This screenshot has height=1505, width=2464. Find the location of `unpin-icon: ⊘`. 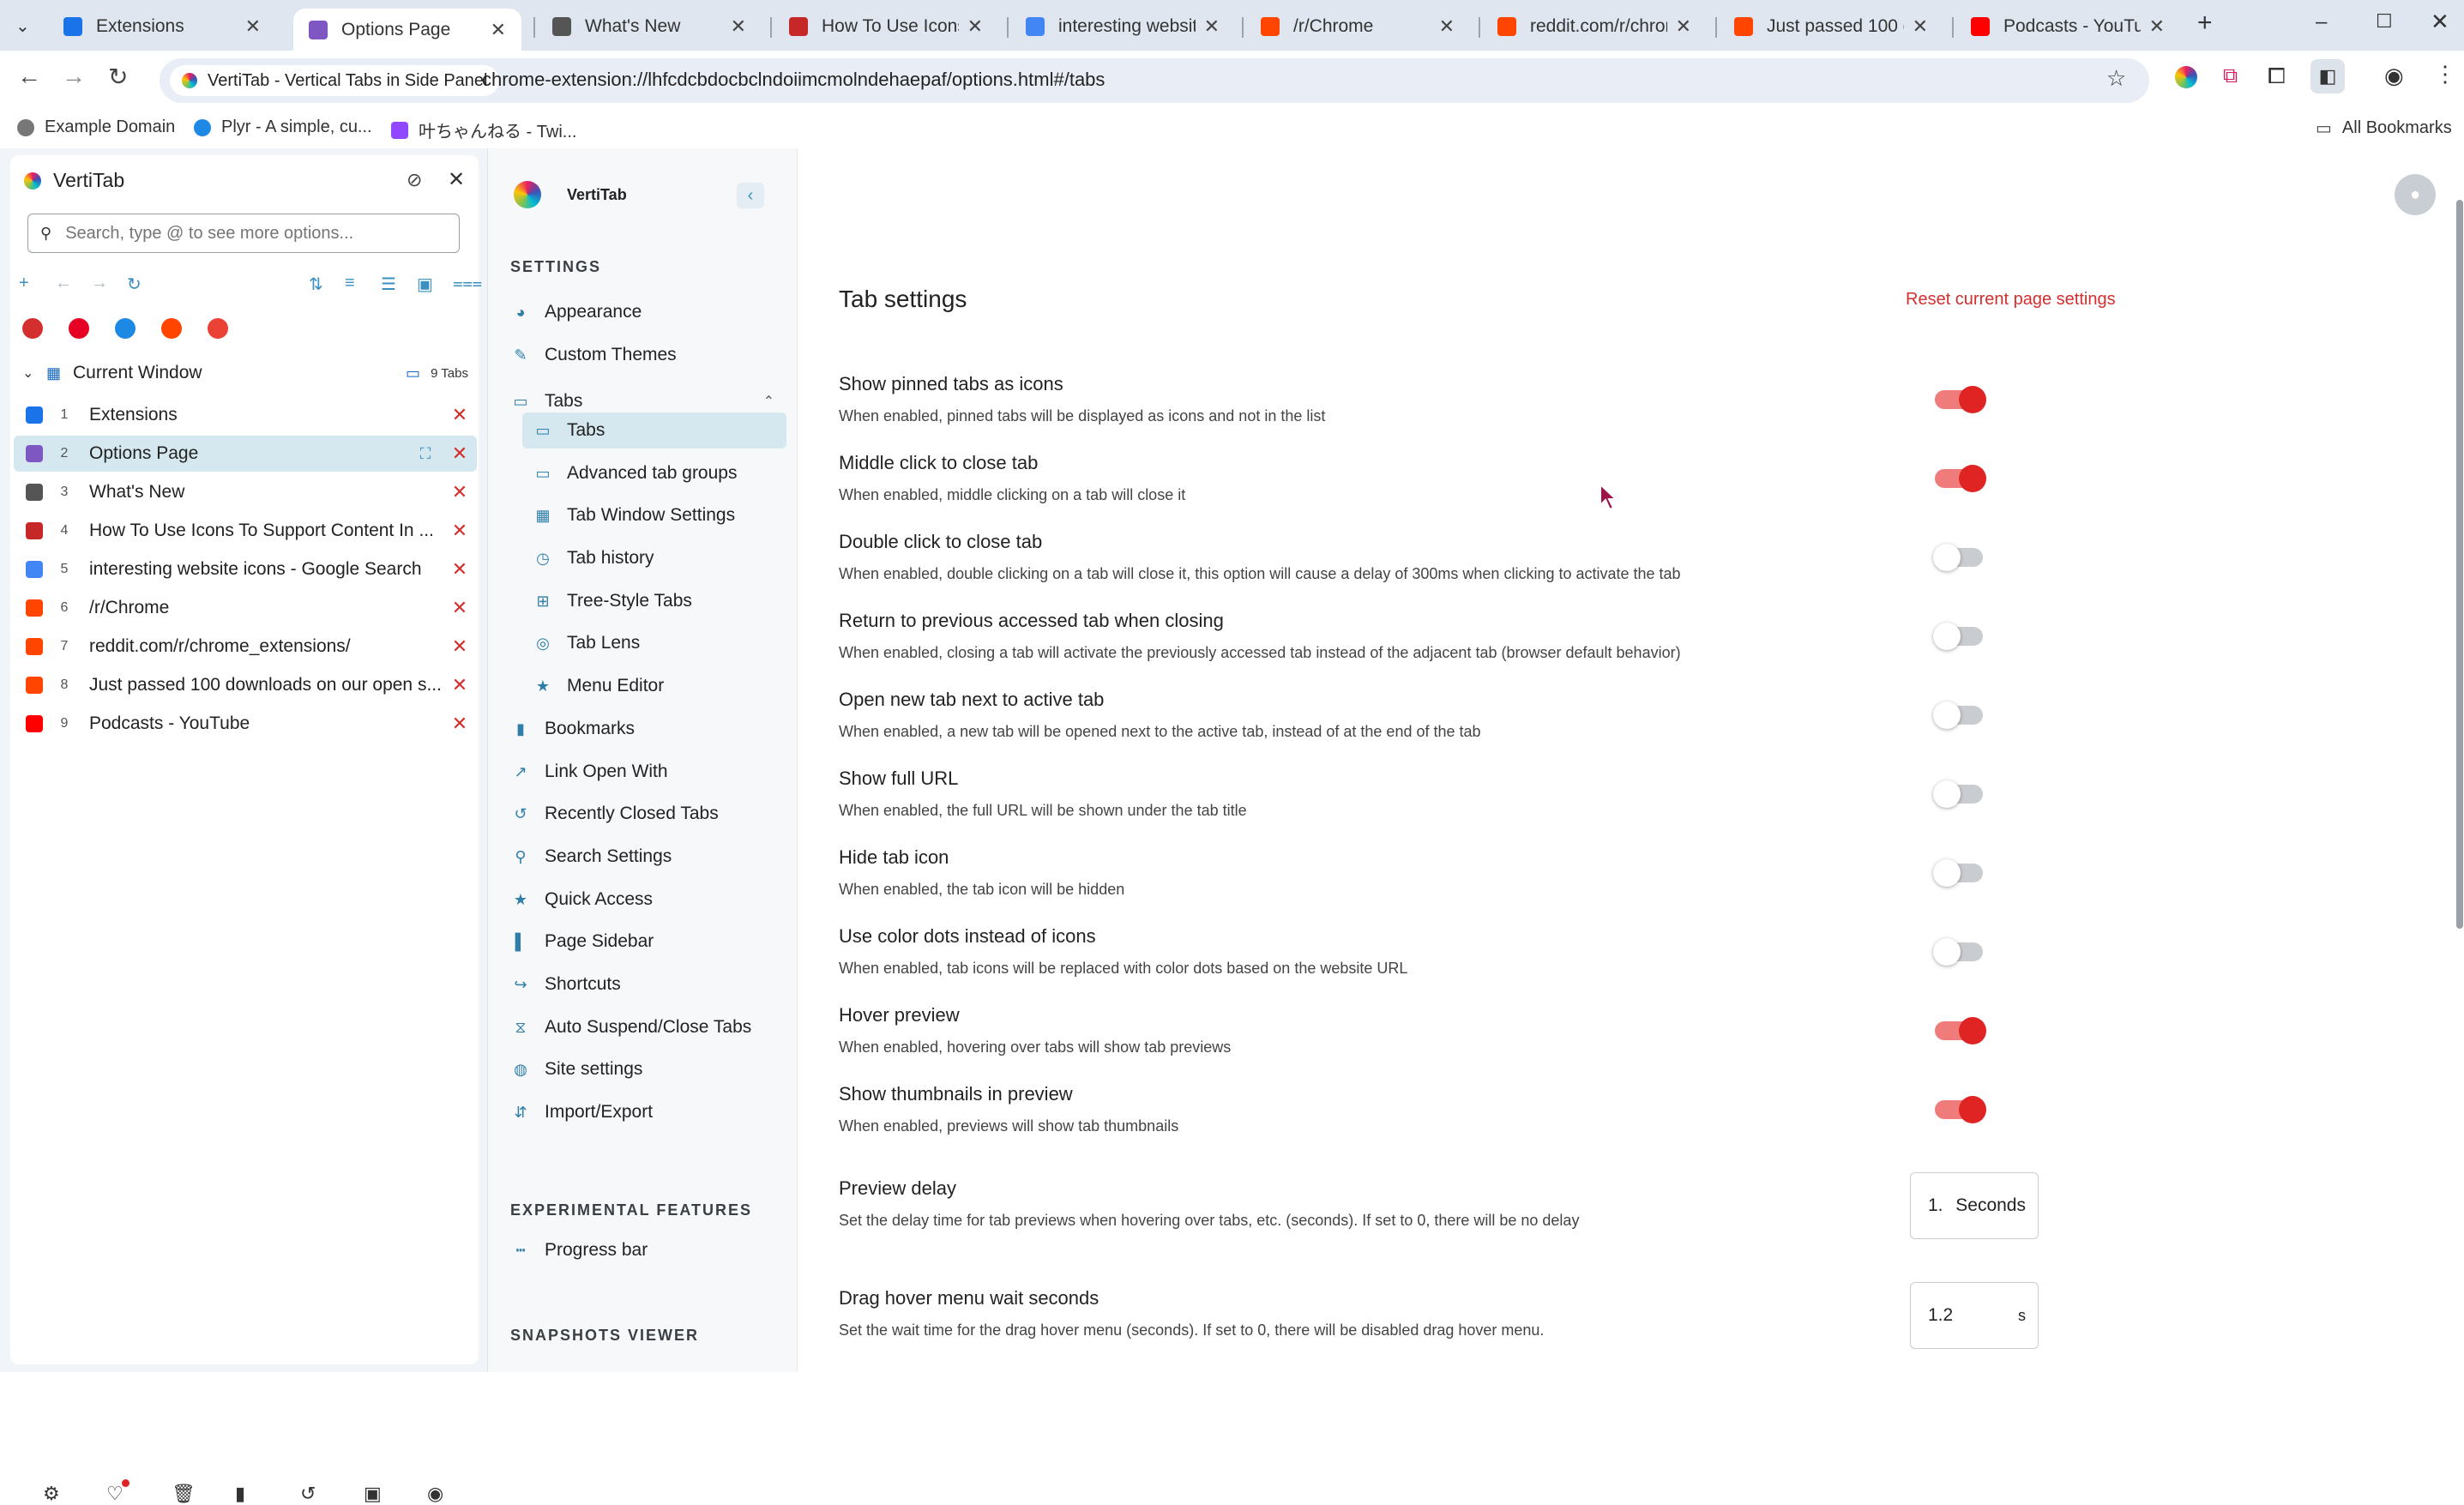

unpin-icon: ⊘ is located at coordinates (414, 180).